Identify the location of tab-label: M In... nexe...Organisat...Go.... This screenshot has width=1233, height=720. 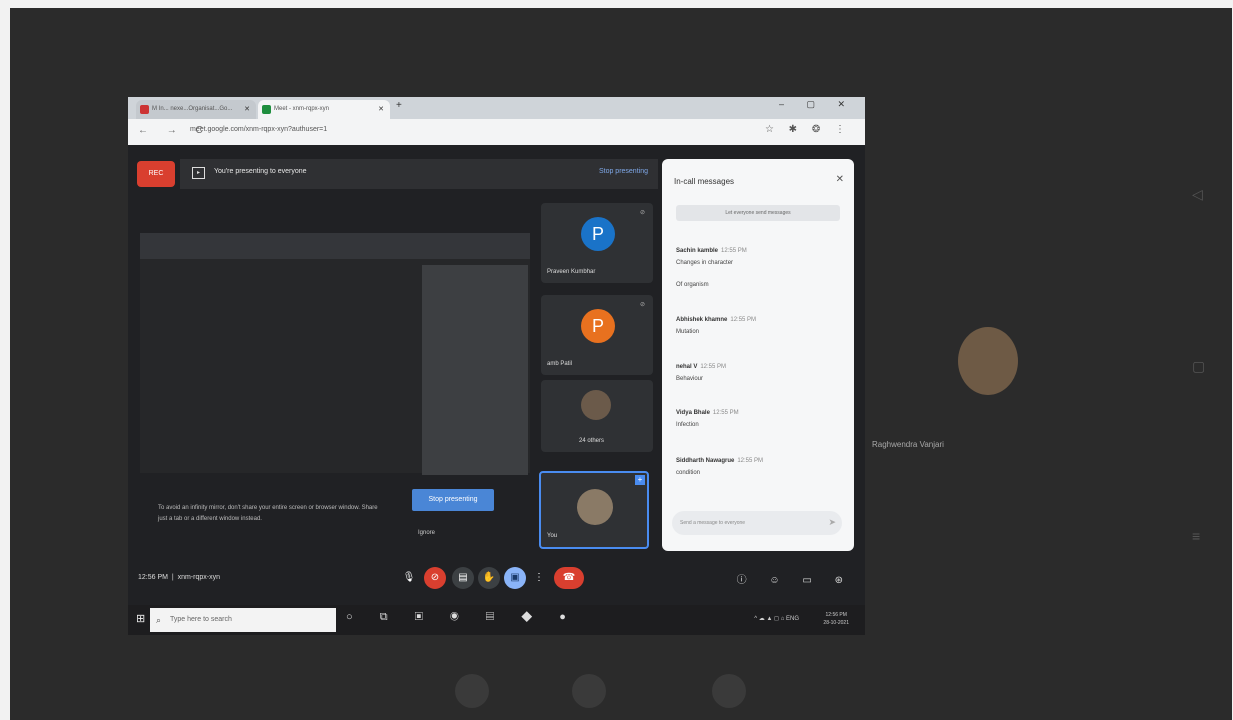
(192, 109).